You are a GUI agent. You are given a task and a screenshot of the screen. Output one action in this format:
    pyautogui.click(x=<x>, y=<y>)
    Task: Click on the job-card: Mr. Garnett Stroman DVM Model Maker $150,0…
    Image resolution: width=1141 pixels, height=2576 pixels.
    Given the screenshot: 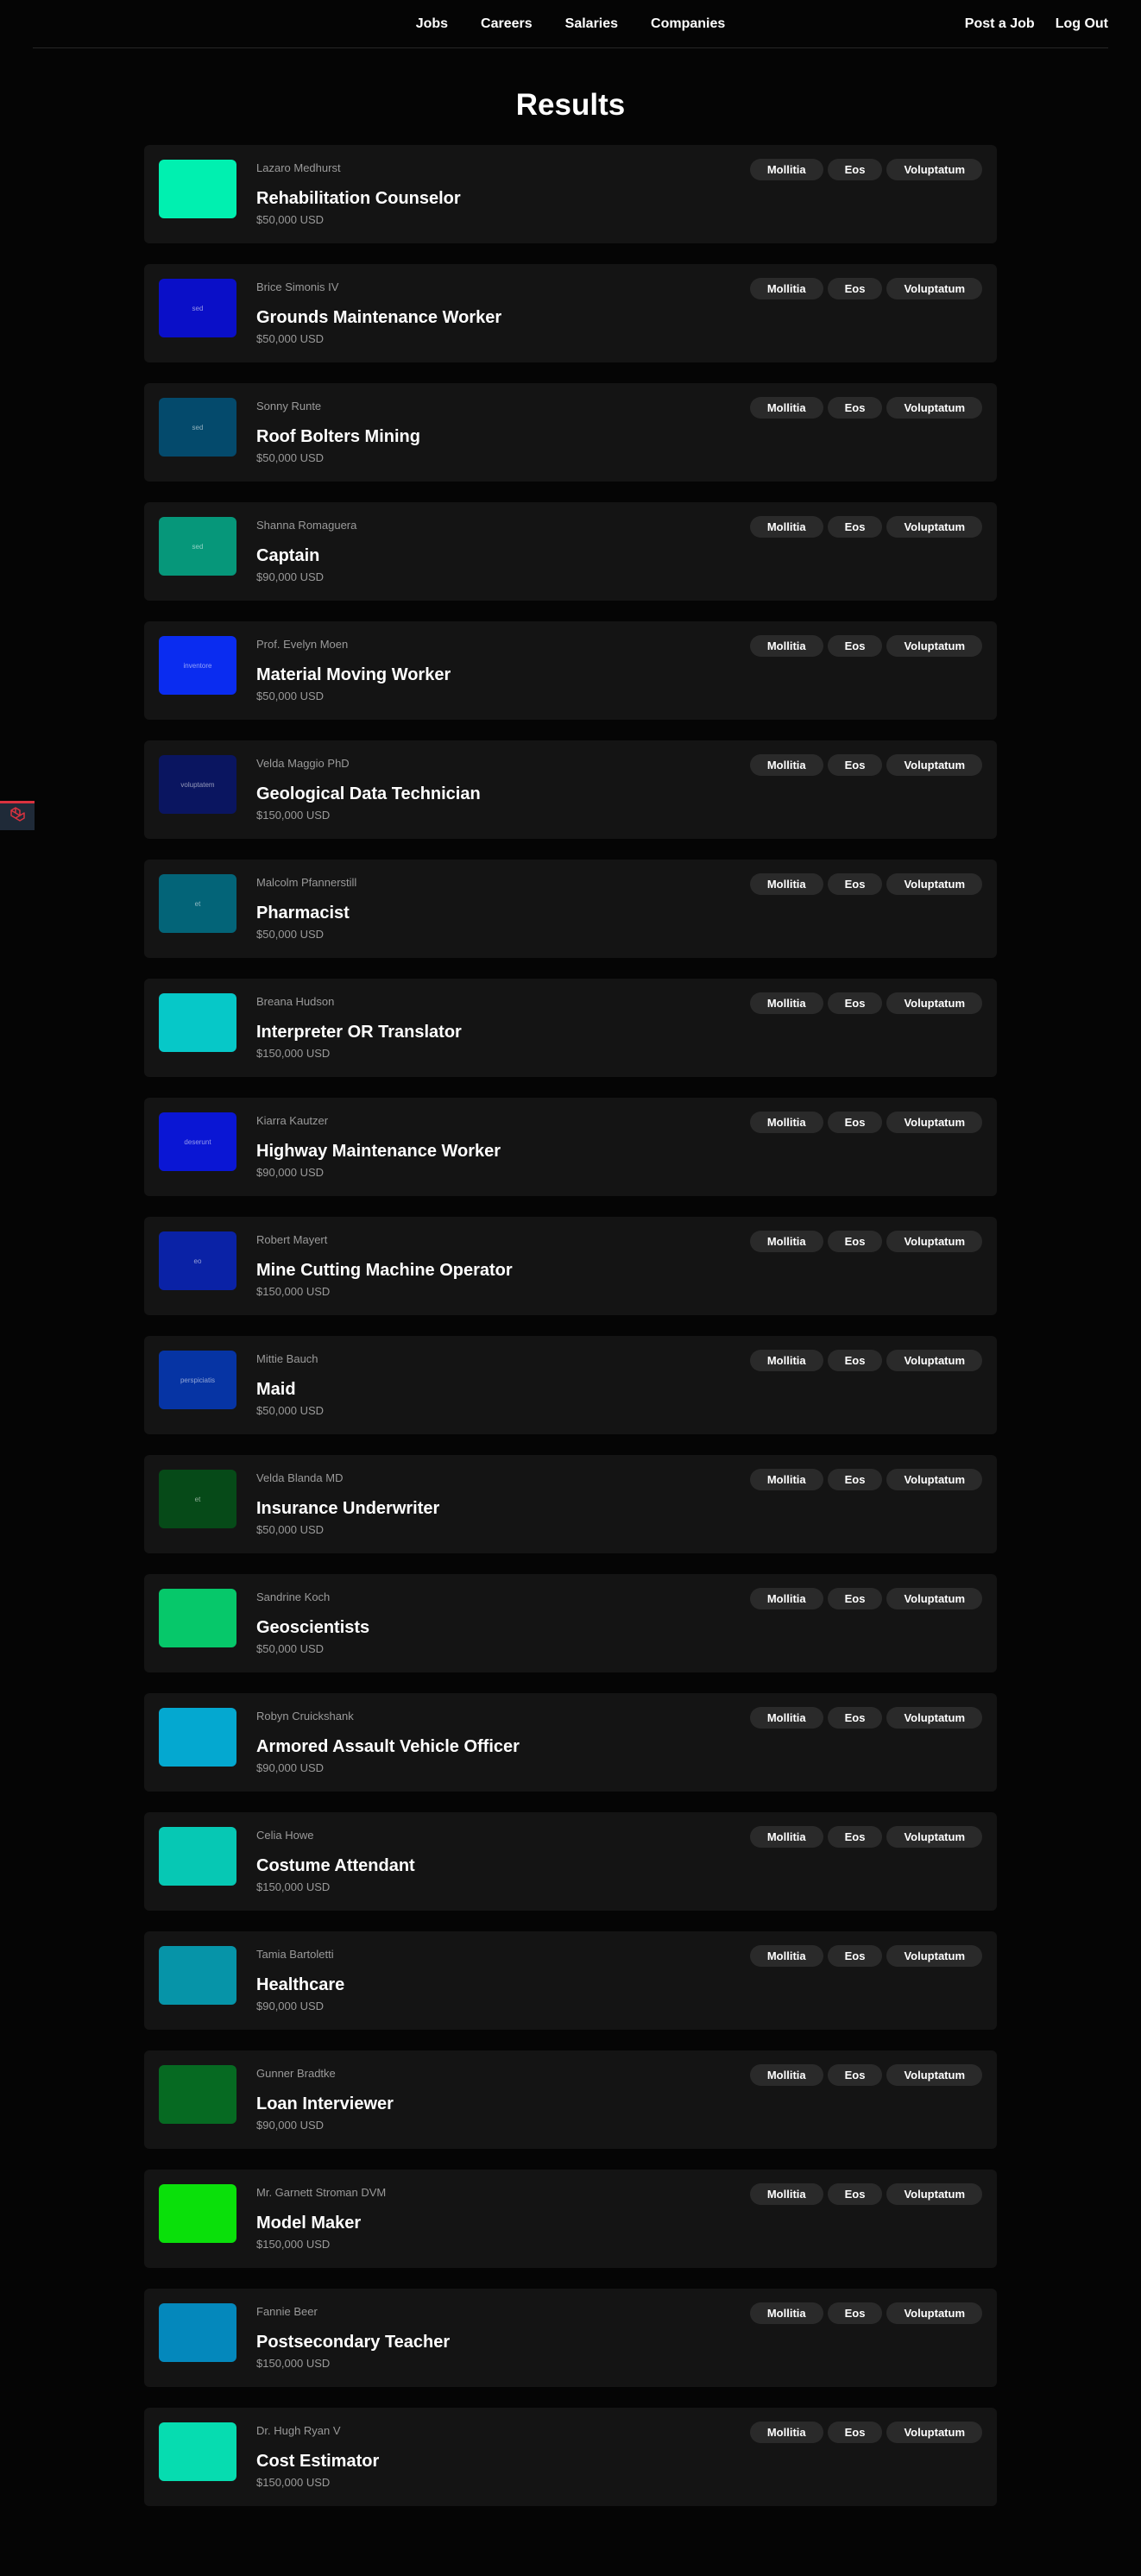 What is the action you would take?
    pyautogui.click(x=570, y=2219)
    